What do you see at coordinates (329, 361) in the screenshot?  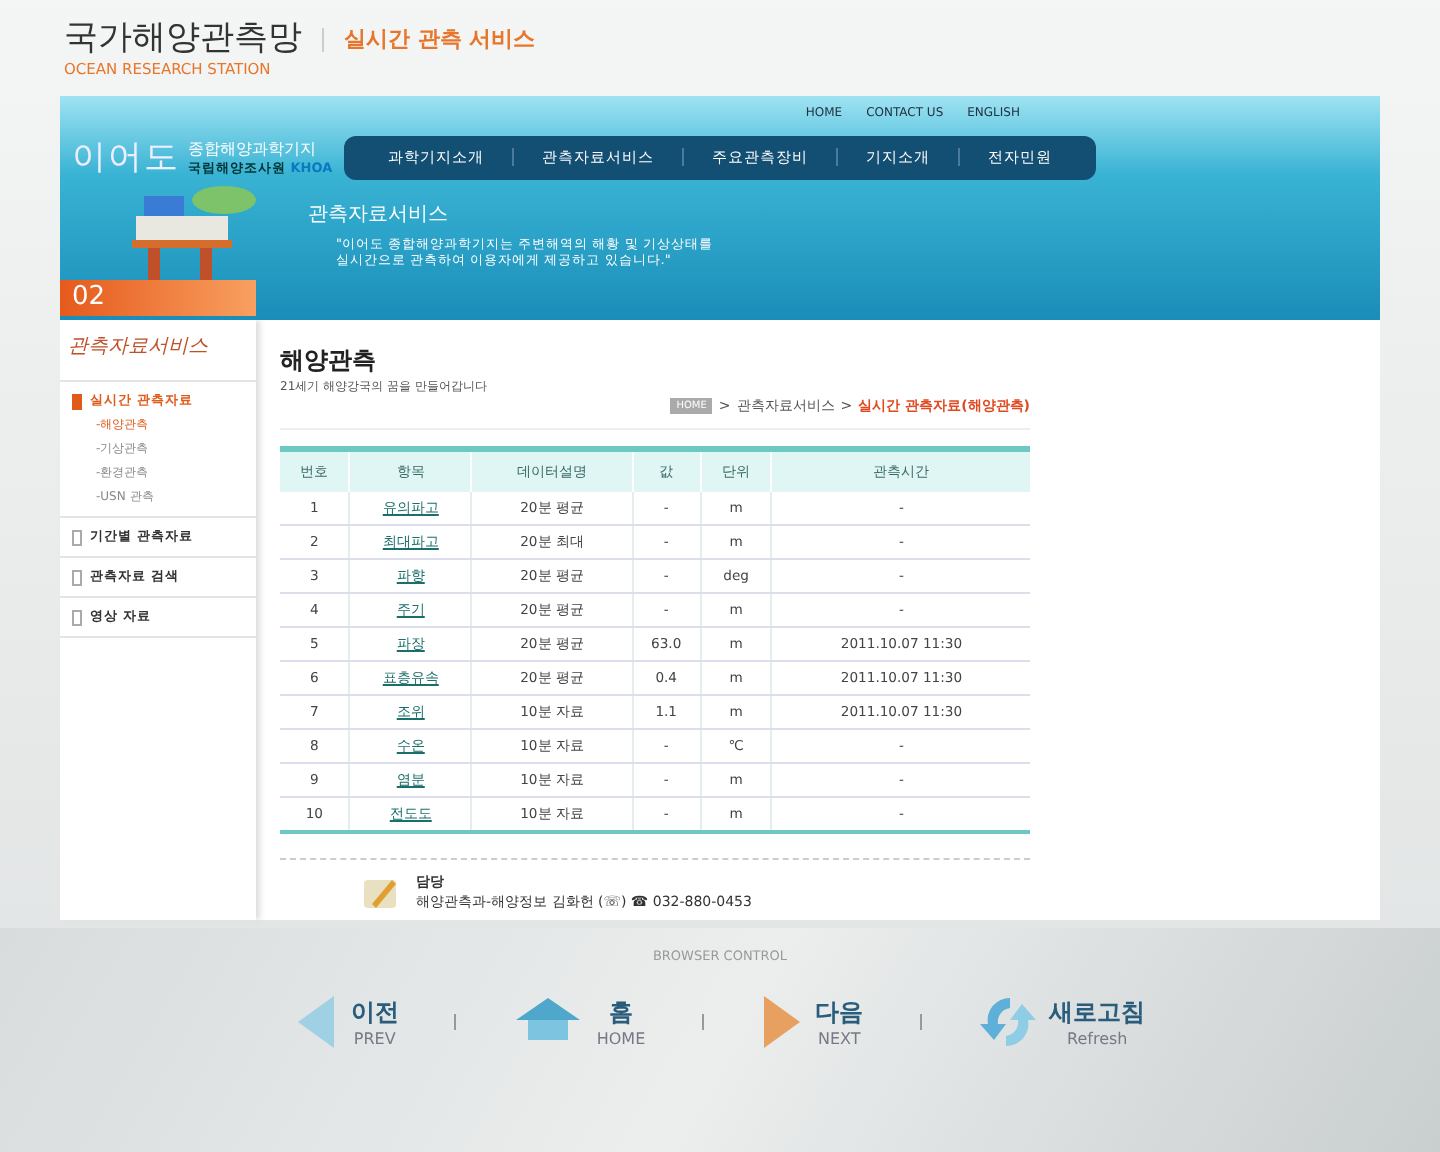 I see `page-title: 해양관측` at bounding box center [329, 361].